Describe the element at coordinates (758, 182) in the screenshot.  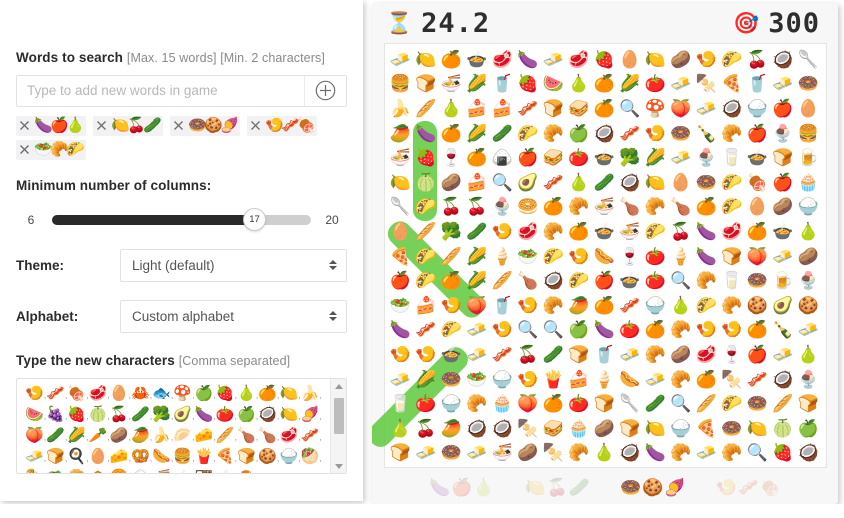
I see `grid-cell: 🍖` at that location.